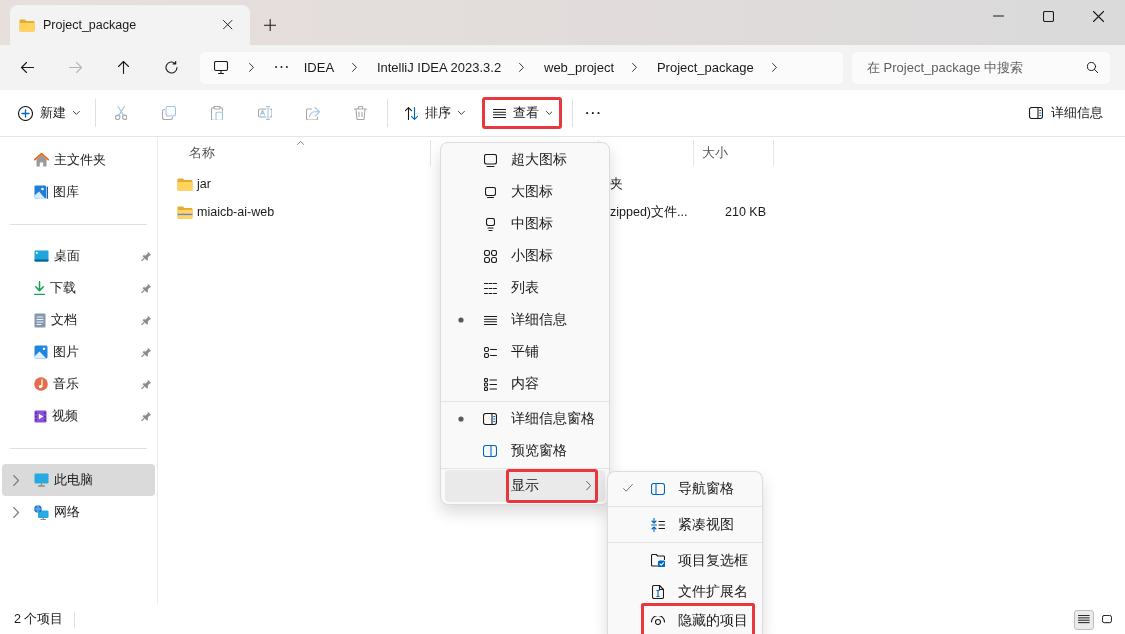 The image size is (1125, 634). What do you see at coordinates (41, 256) in the screenshot?
I see `desktop-icon` at bounding box center [41, 256].